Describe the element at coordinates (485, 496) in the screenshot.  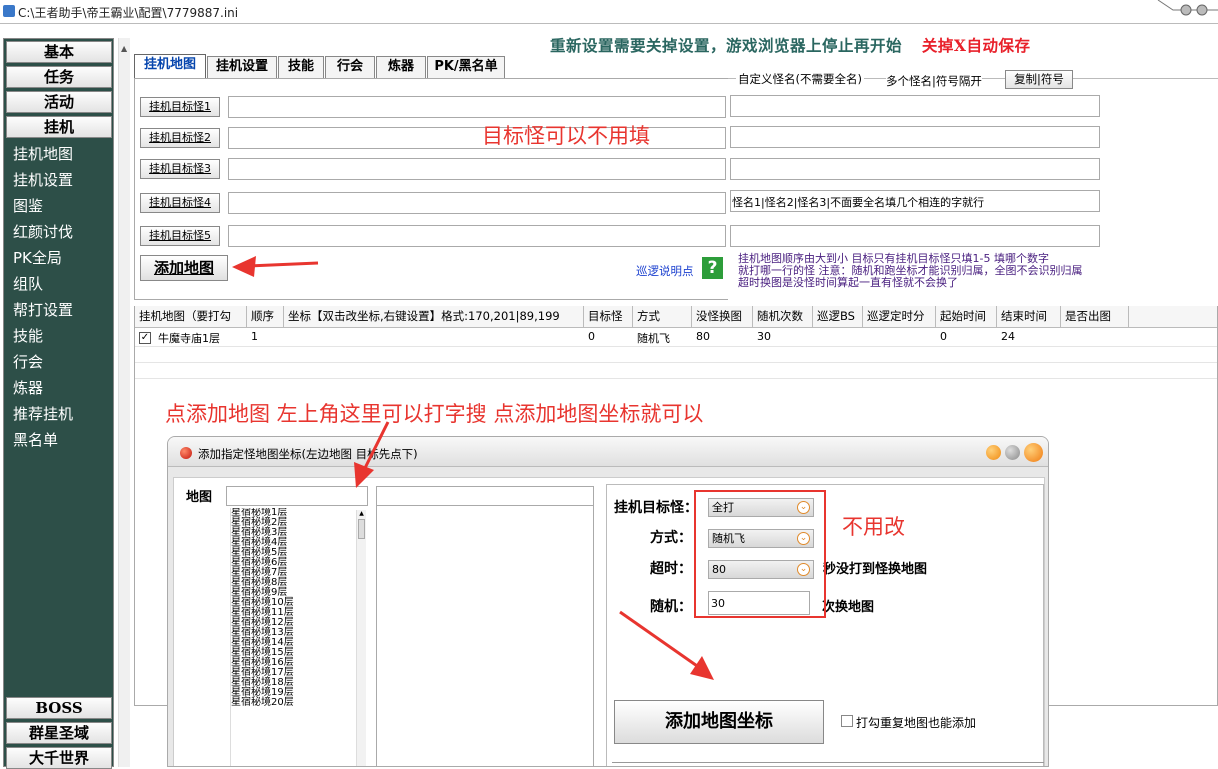
I see `map-filter-input` at that location.